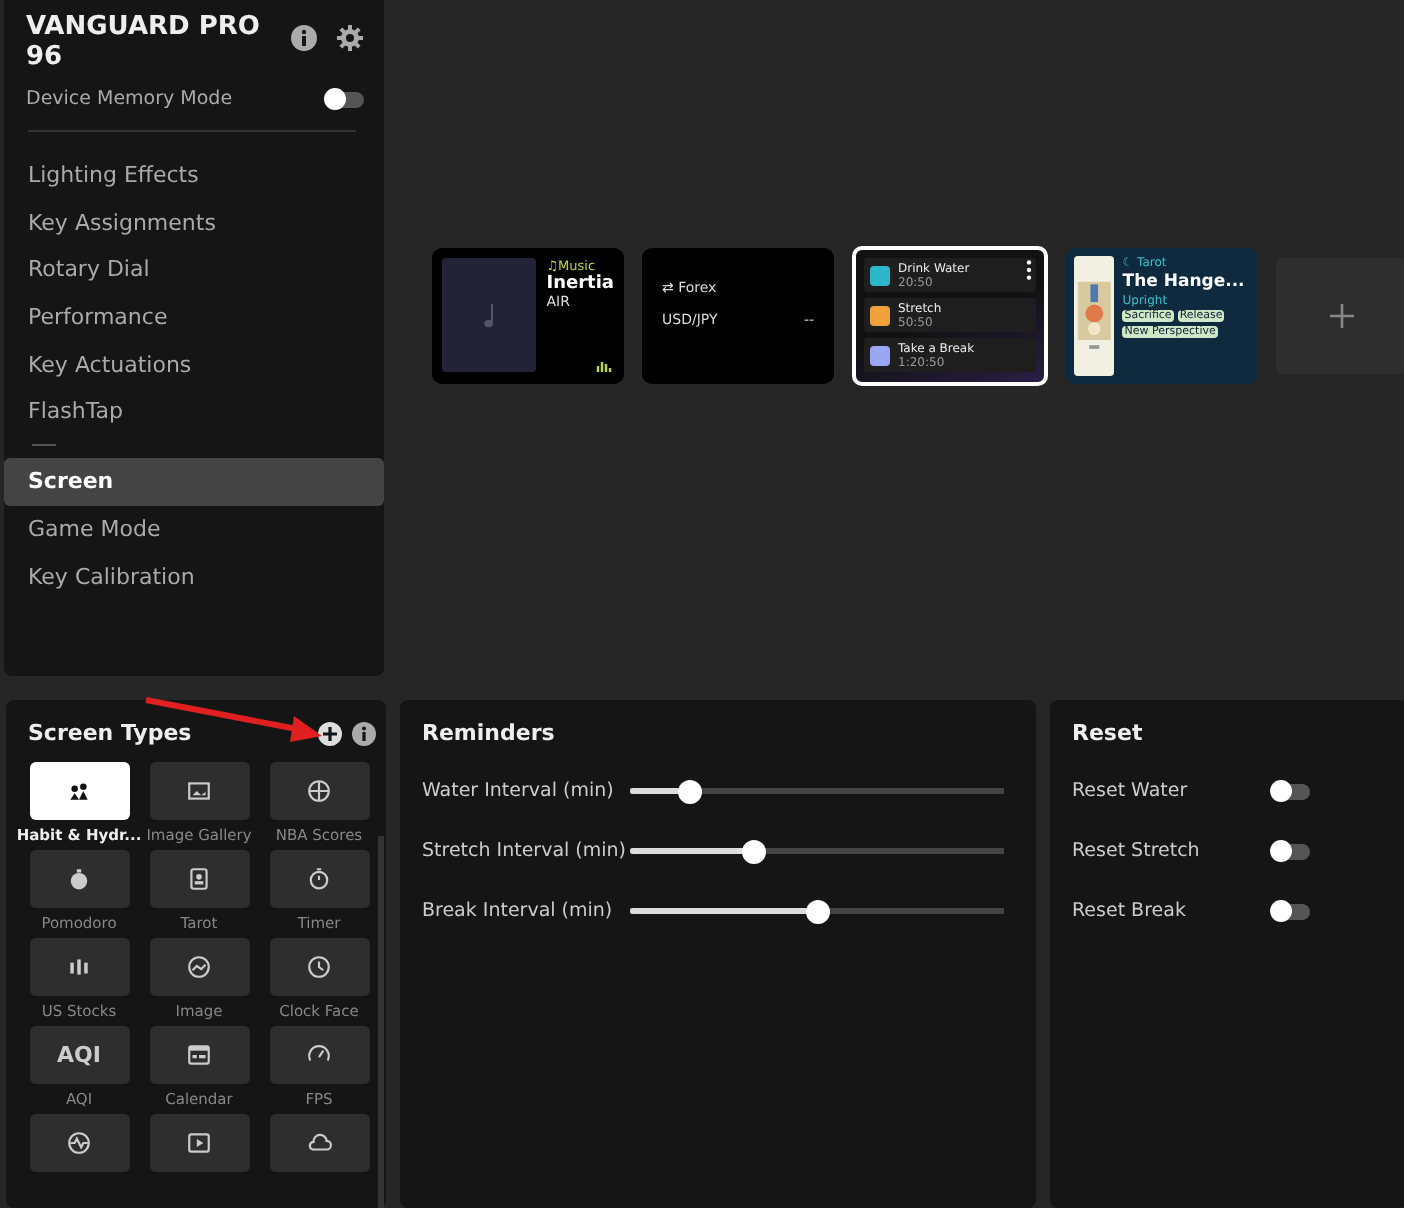 The width and height of the screenshot is (1404, 1208). I want to click on nav-item: Key Actuations, so click(194, 365).